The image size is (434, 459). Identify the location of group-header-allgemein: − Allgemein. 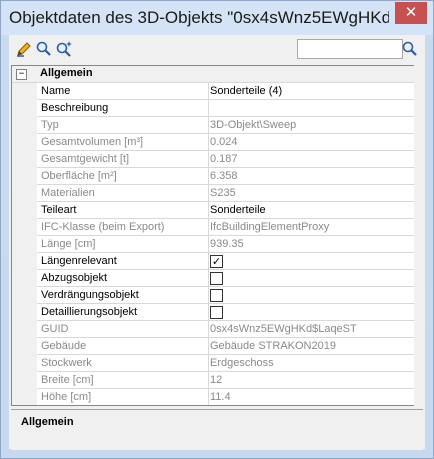
(213, 74).